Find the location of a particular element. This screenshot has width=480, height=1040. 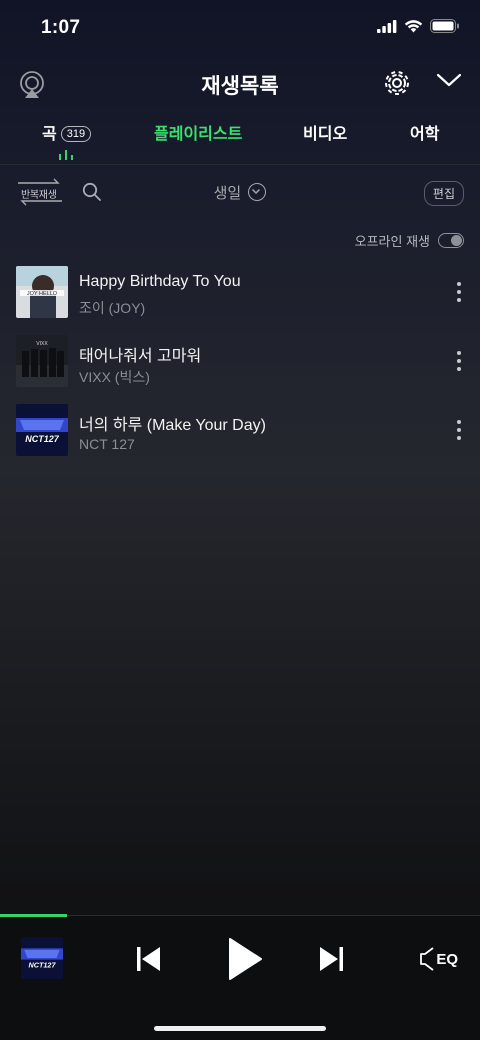

playback-progress-bar is located at coordinates (34, 915).